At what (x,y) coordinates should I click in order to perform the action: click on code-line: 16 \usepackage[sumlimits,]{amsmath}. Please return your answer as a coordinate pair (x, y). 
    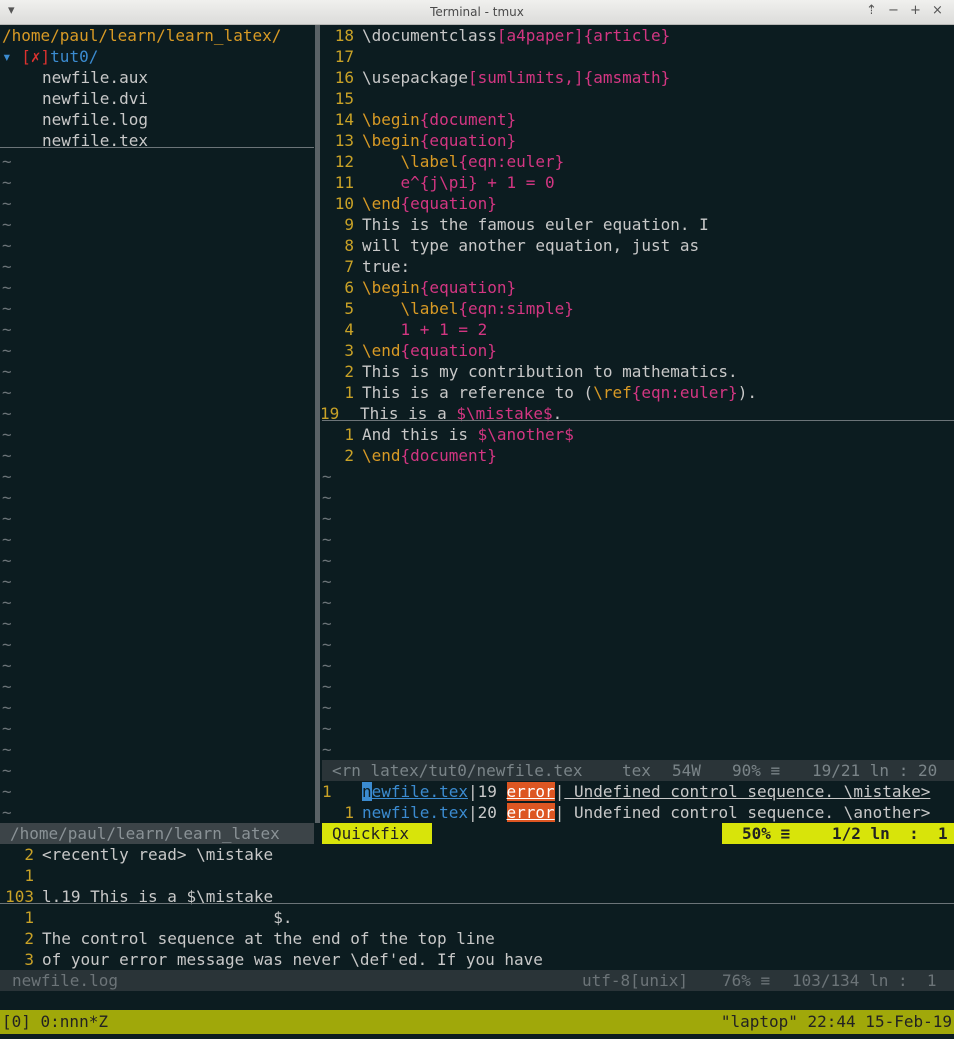
    Looking at the image, I should click on (638, 77).